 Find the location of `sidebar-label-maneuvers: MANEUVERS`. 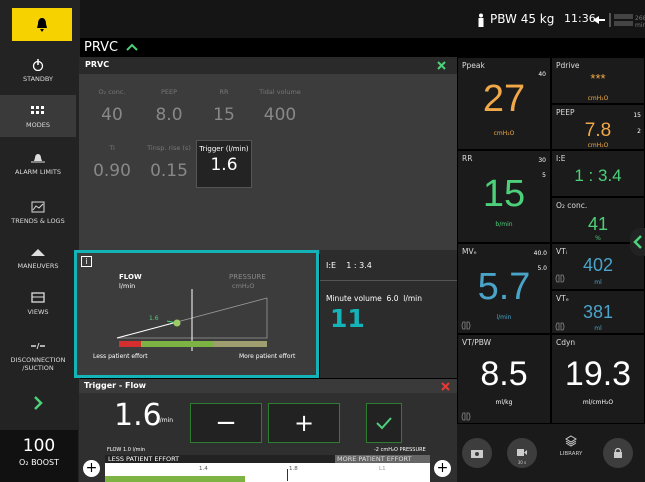

sidebar-label-maneuvers: MANEUVERS is located at coordinates (38, 265).